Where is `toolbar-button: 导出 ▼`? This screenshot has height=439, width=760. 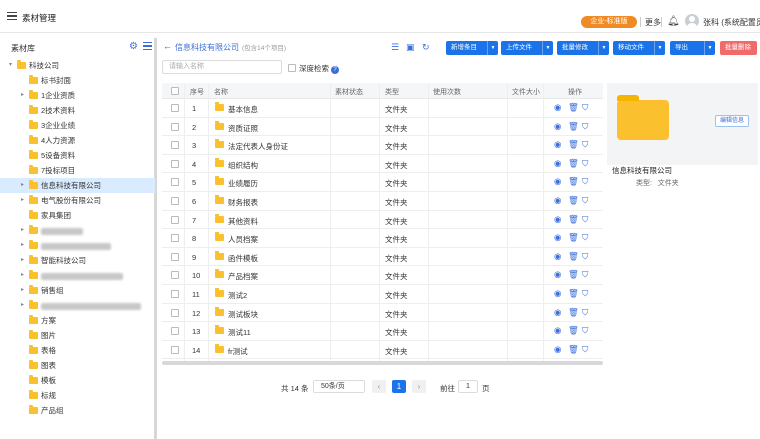
toolbar-button: 导出 ▼ is located at coordinates (692, 48).